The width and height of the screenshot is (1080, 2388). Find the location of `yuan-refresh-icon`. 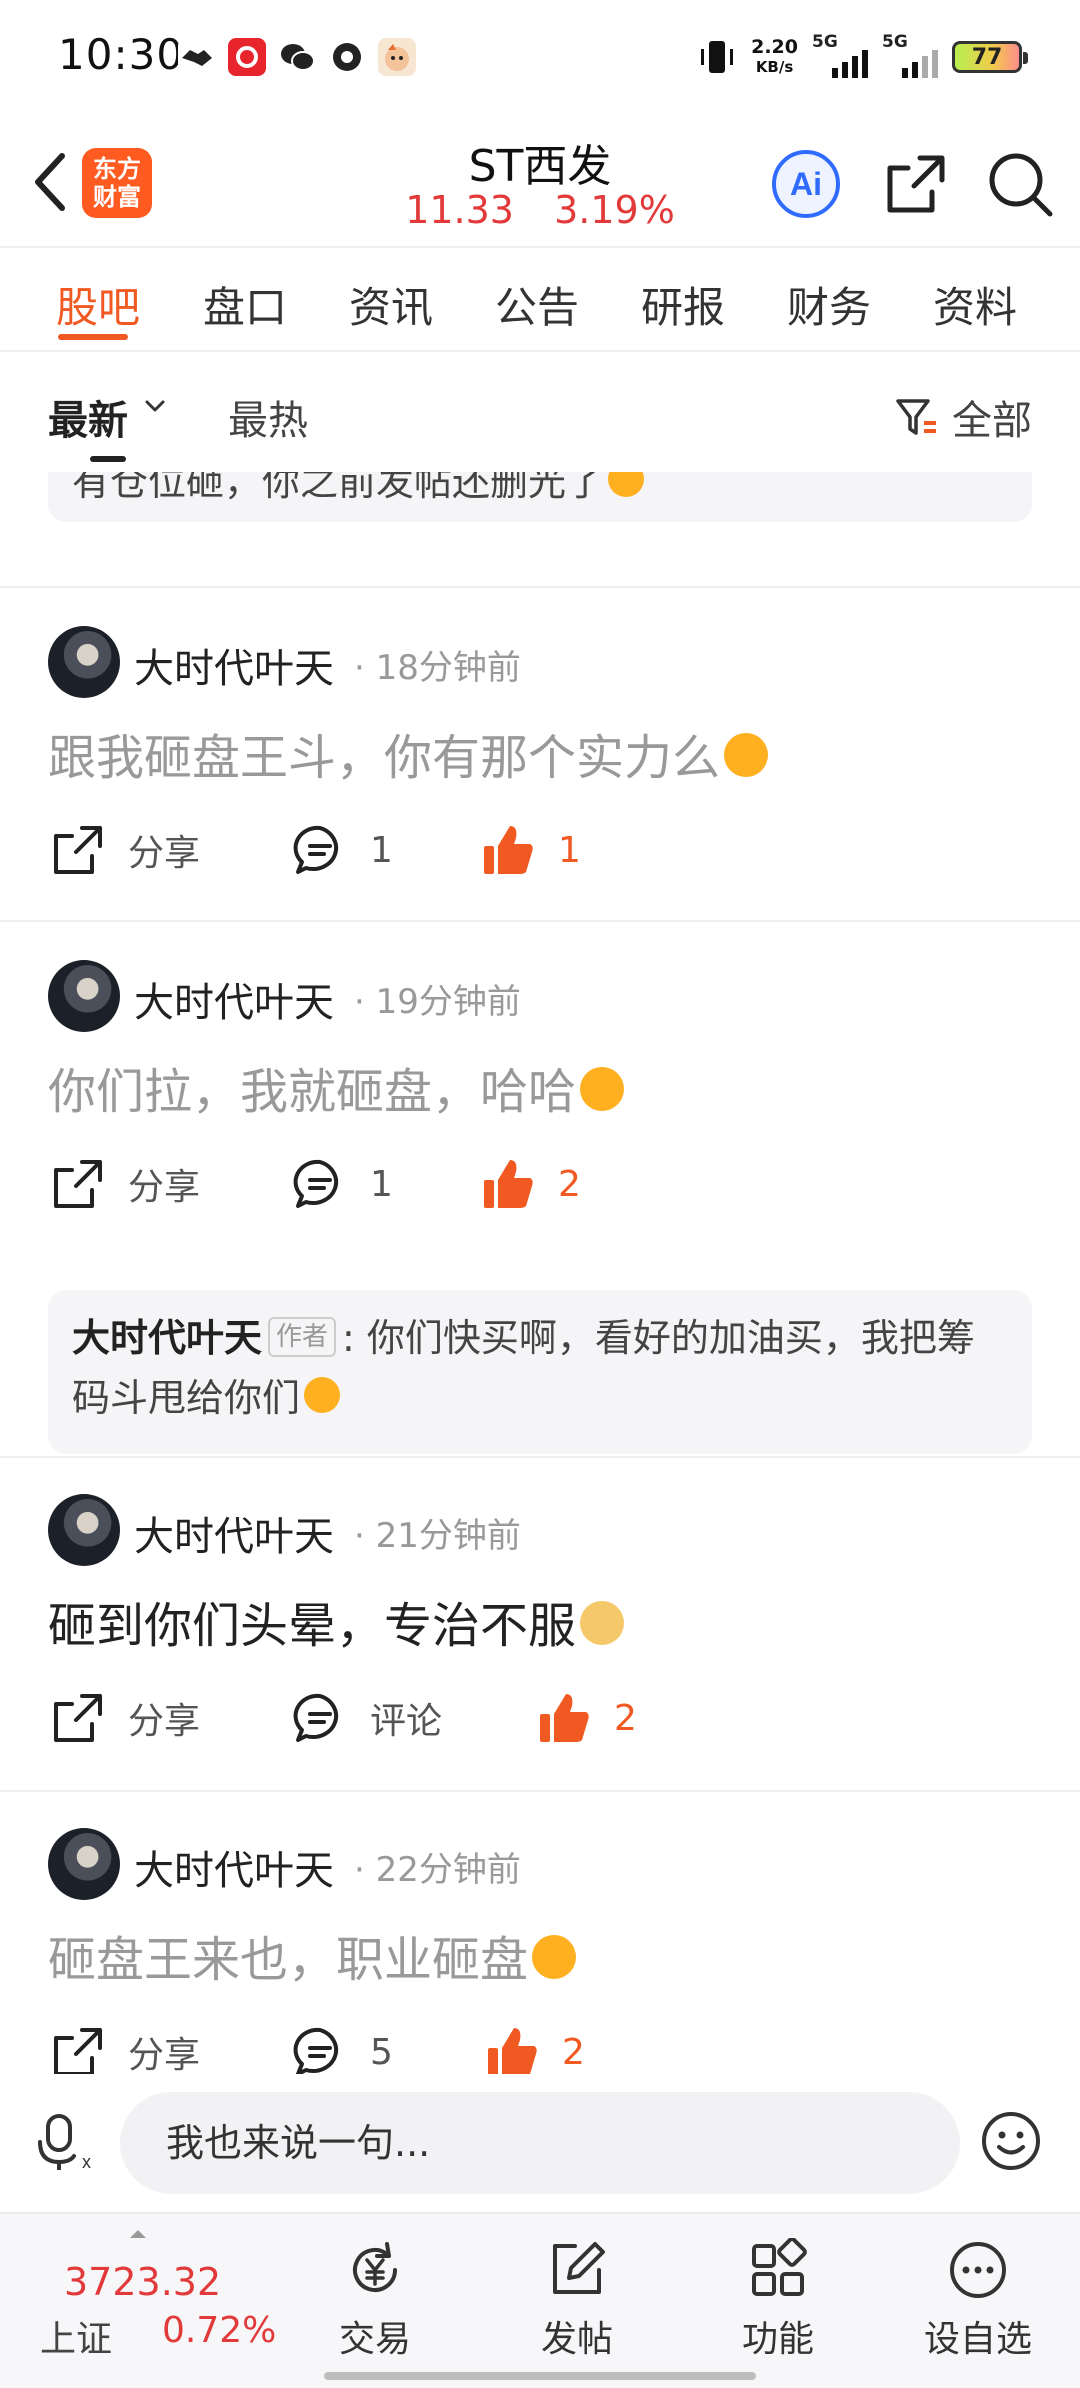

yuan-refresh-icon is located at coordinates (375, 2267).